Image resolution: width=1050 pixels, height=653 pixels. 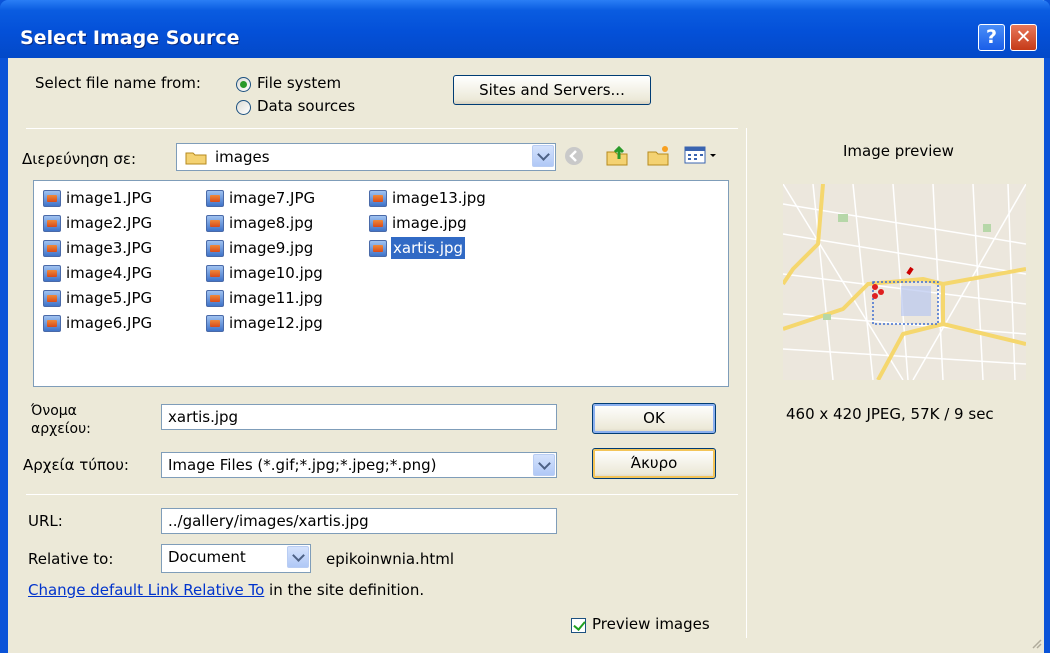 What do you see at coordinates (118, 83) in the screenshot?
I see `source-label: Select file name from:` at bounding box center [118, 83].